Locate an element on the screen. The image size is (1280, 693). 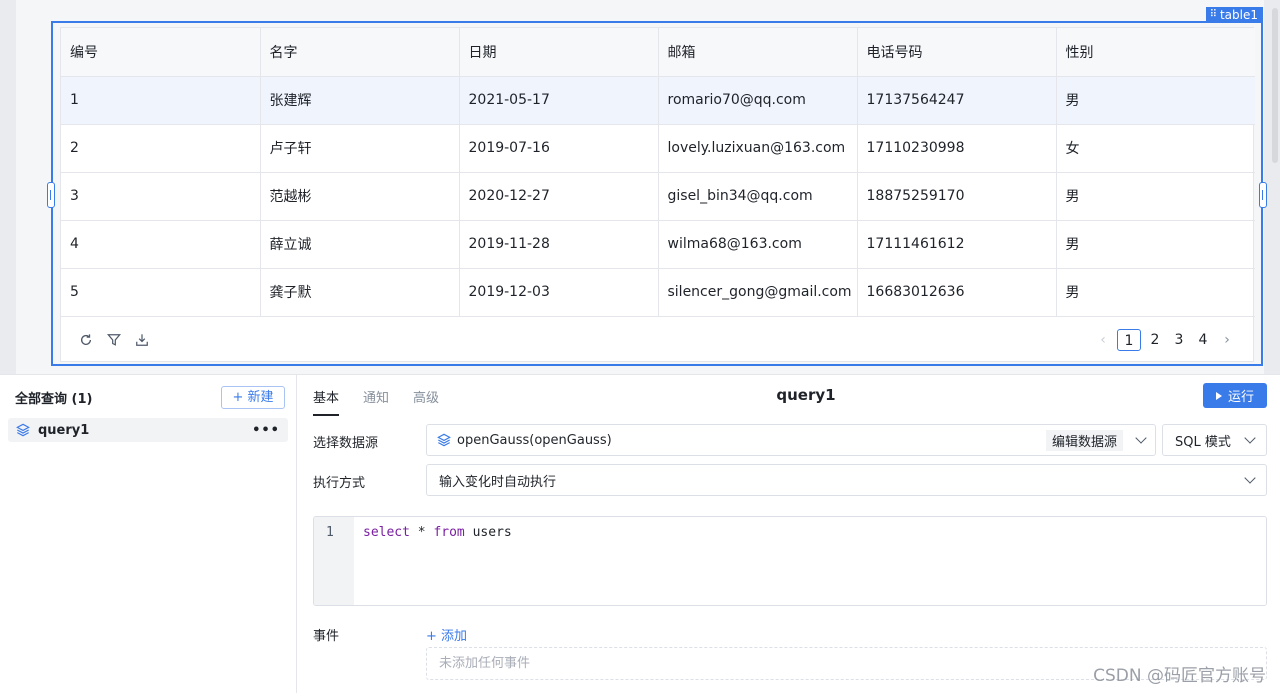
resize-handle-right is located at coordinates (1263, 195).